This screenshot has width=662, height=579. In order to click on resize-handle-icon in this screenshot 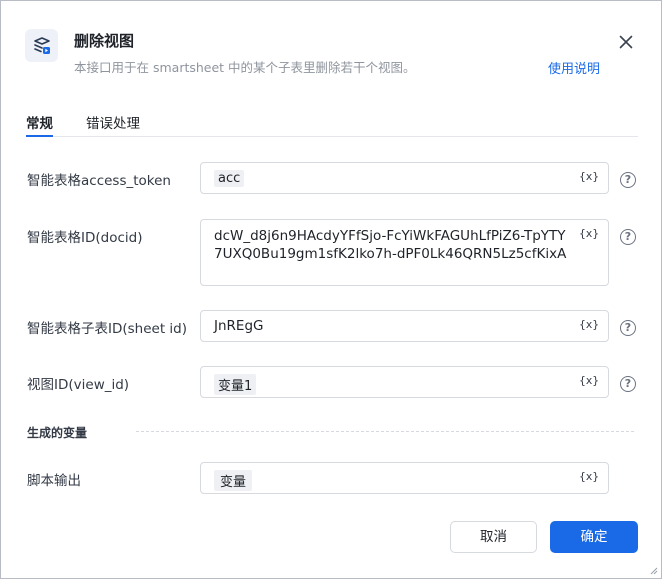, I will do `click(653, 570)`.